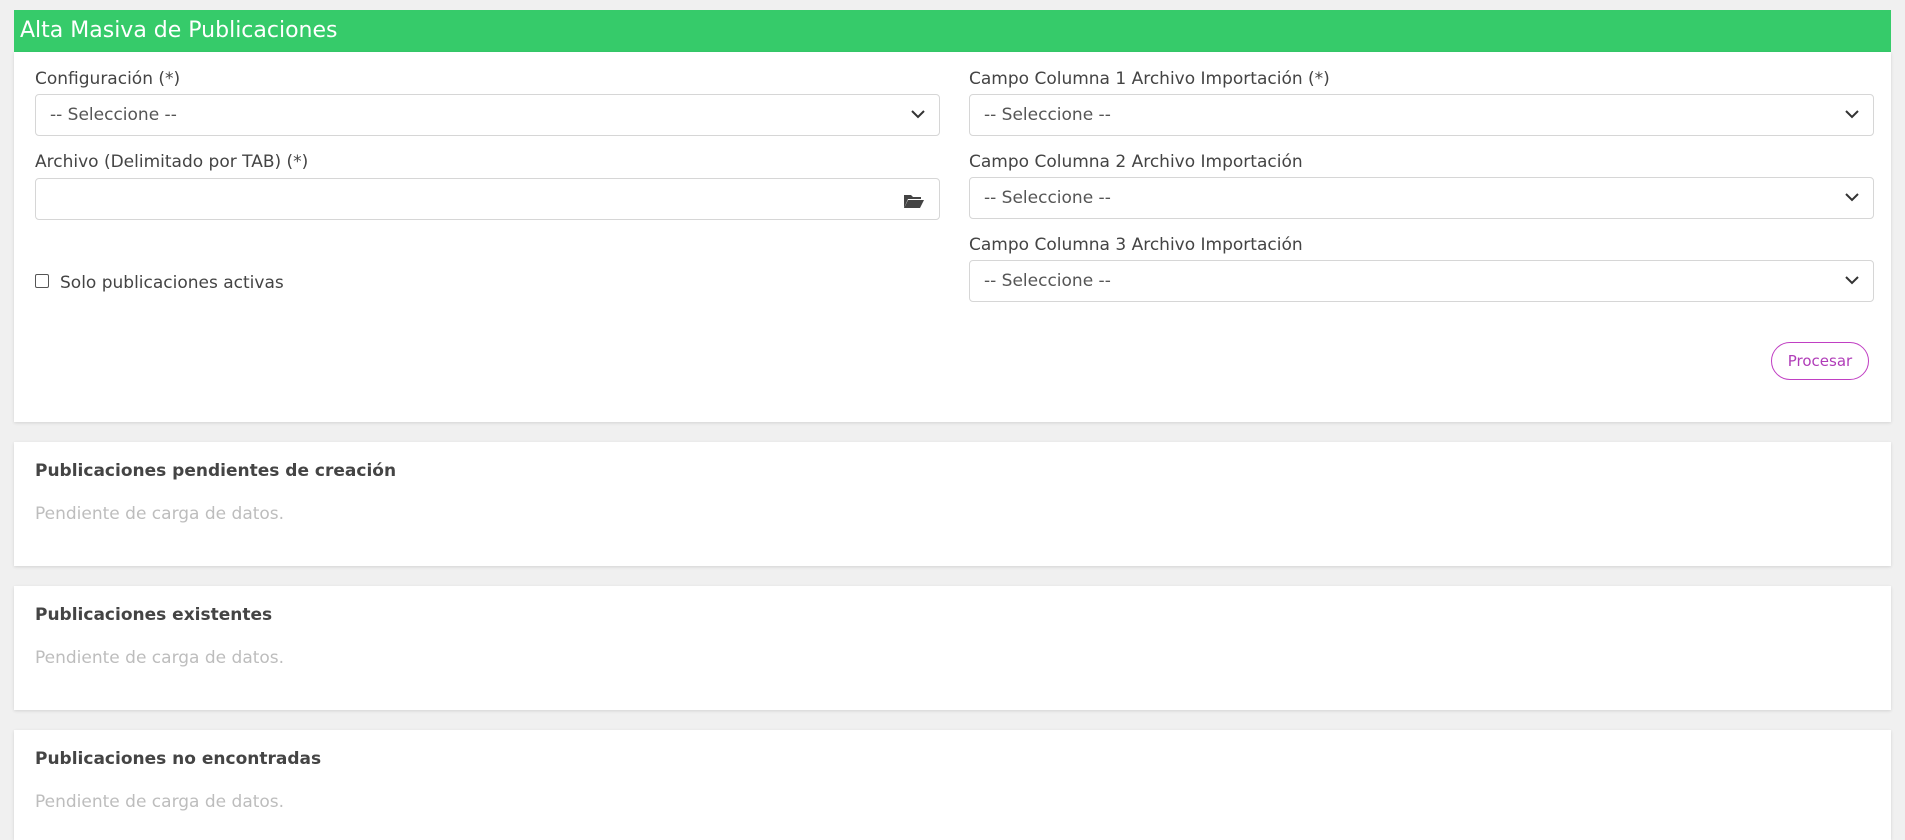 Image resolution: width=1905 pixels, height=840 pixels. Describe the element at coordinates (1149, 79) in the screenshot. I see `campo1-label: Campo Columna 1 Archivo Importación (*)` at that location.